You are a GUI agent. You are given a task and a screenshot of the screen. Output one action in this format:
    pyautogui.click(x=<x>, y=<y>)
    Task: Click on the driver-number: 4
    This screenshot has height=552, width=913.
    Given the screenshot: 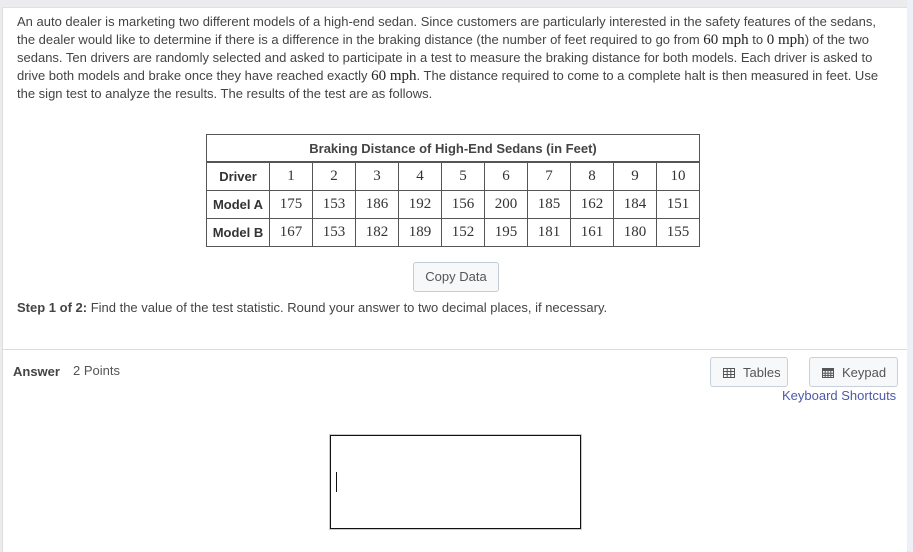 What is the action you would take?
    pyautogui.click(x=420, y=176)
    